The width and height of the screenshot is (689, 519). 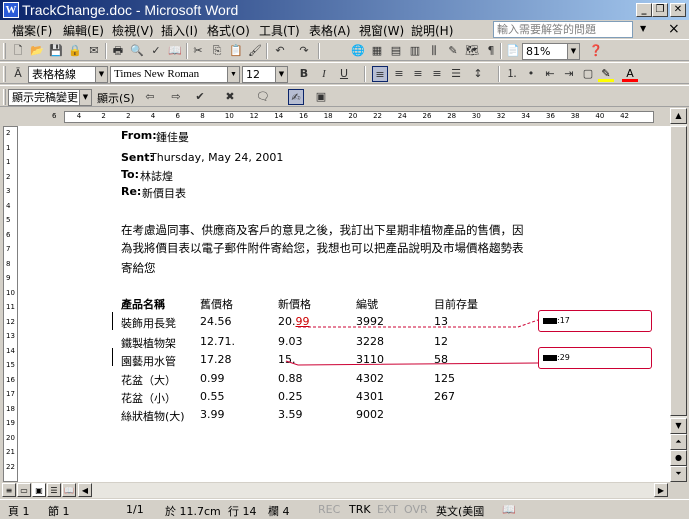 What do you see at coordinates (24, 490) in the screenshot?
I see `web-layout-icon: ▭` at bounding box center [24, 490].